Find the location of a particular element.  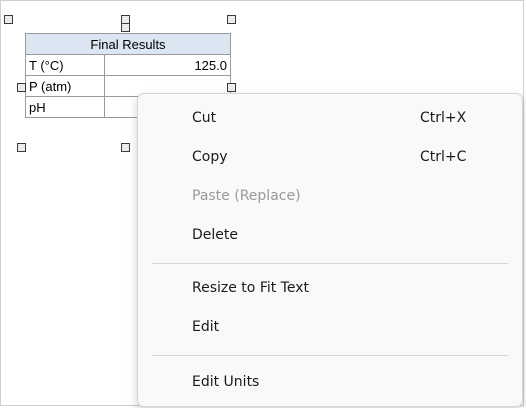

table-header-row: Final Results is located at coordinates (128, 44).